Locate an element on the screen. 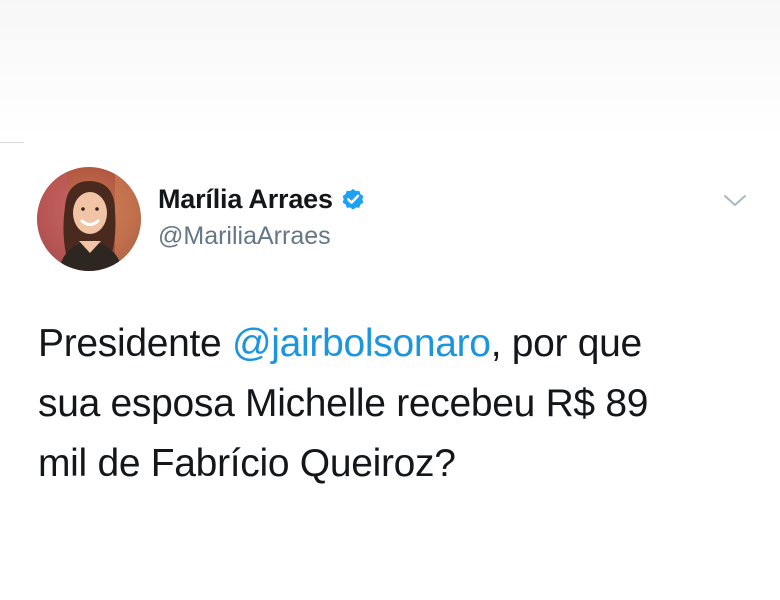 The image size is (780, 600). tweet-author: Marília Arraes @MariliaArraes is located at coordinates (262, 215).